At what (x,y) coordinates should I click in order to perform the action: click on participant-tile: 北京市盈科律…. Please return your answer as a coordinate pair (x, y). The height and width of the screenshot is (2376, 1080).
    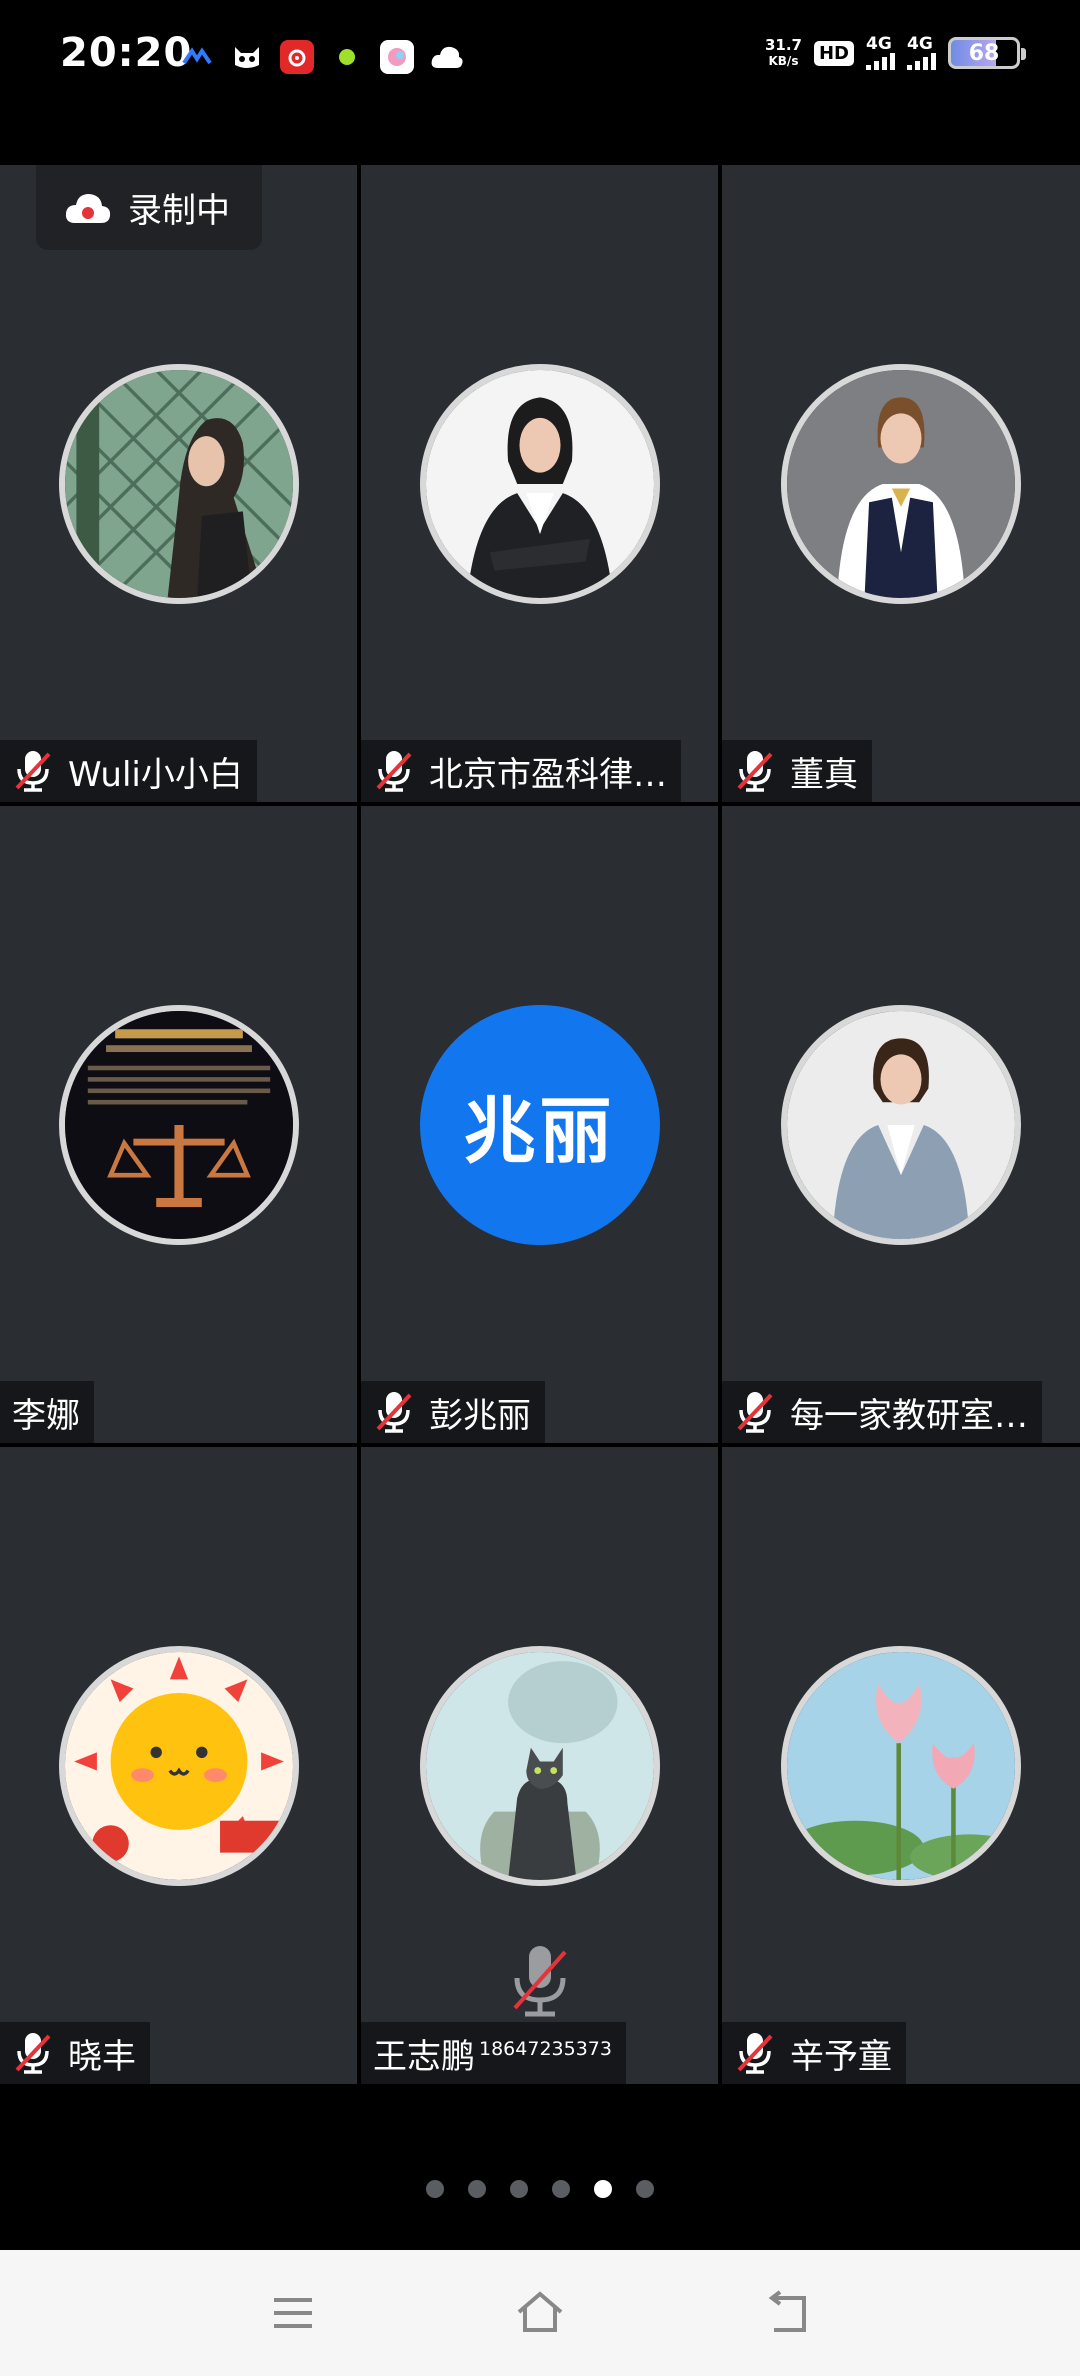
    Looking at the image, I should click on (539, 483).